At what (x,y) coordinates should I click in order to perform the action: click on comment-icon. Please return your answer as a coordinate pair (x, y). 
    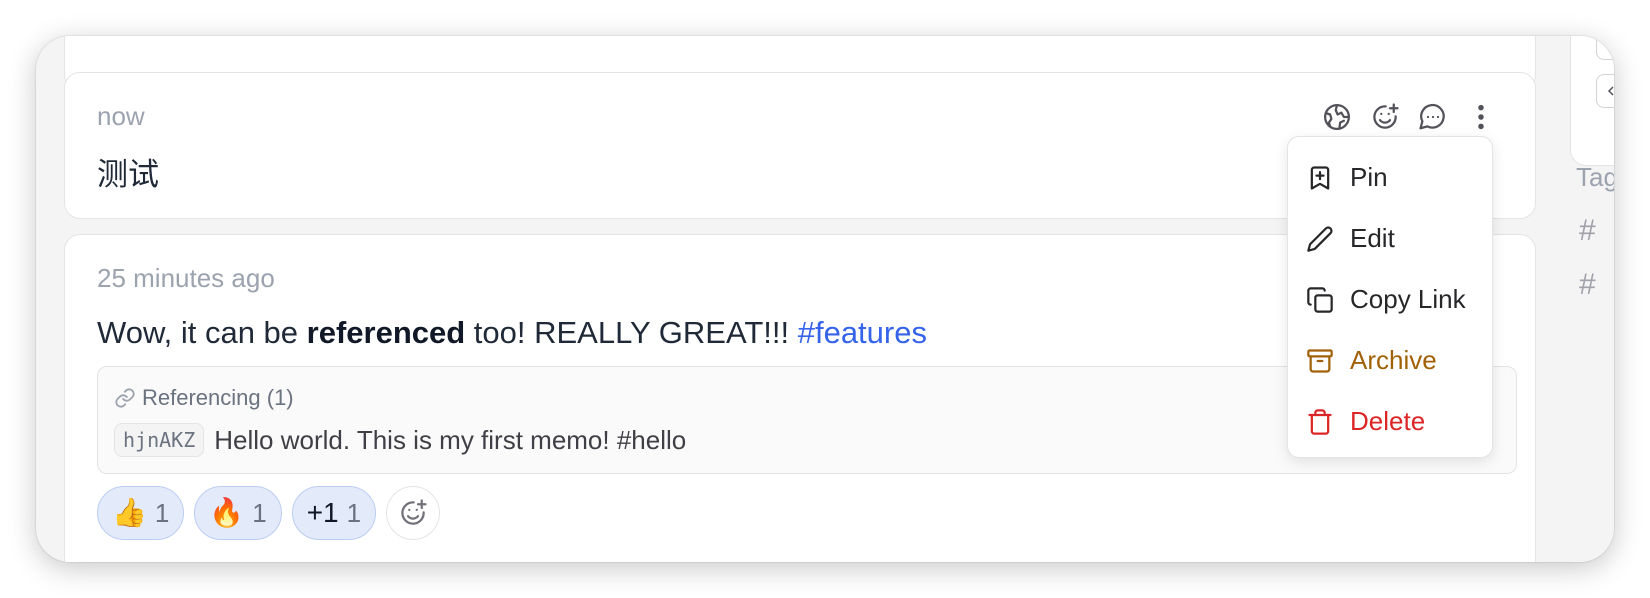
    Looking at the image, I should click on (1433, 117).